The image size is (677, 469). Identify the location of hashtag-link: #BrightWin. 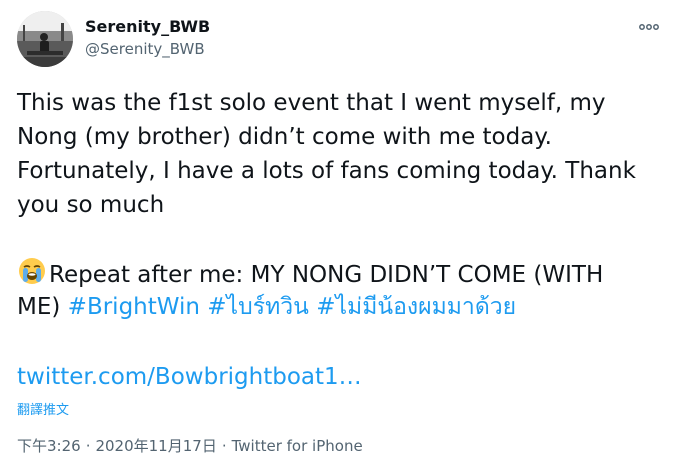
(134, 307).